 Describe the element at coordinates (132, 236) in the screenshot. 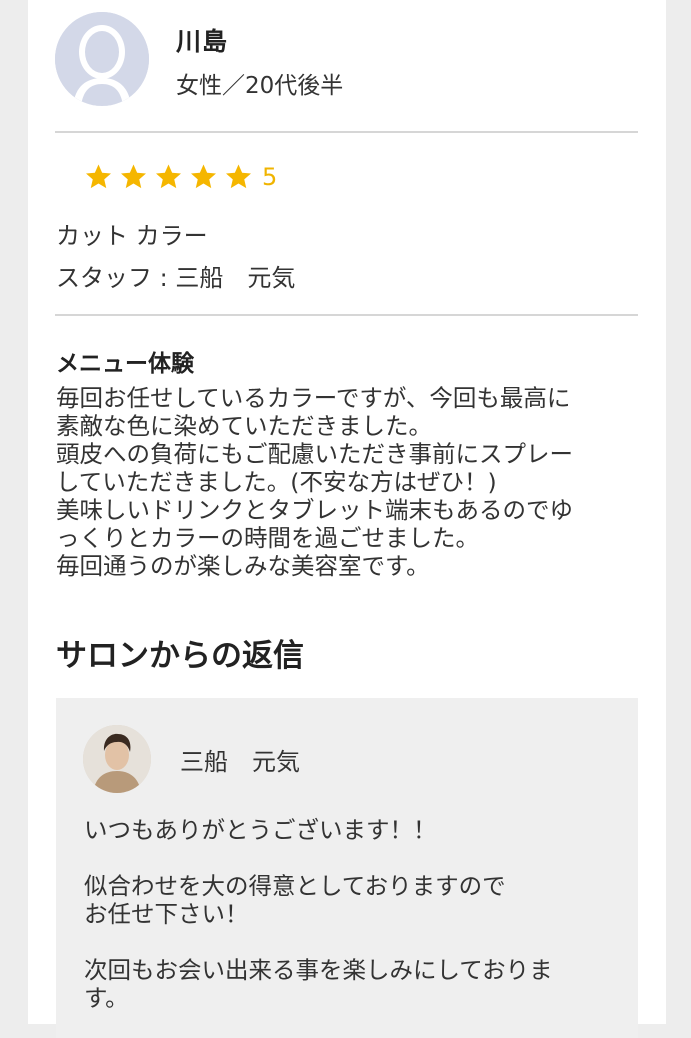

I see `menu-items: カット カラー` at that location.